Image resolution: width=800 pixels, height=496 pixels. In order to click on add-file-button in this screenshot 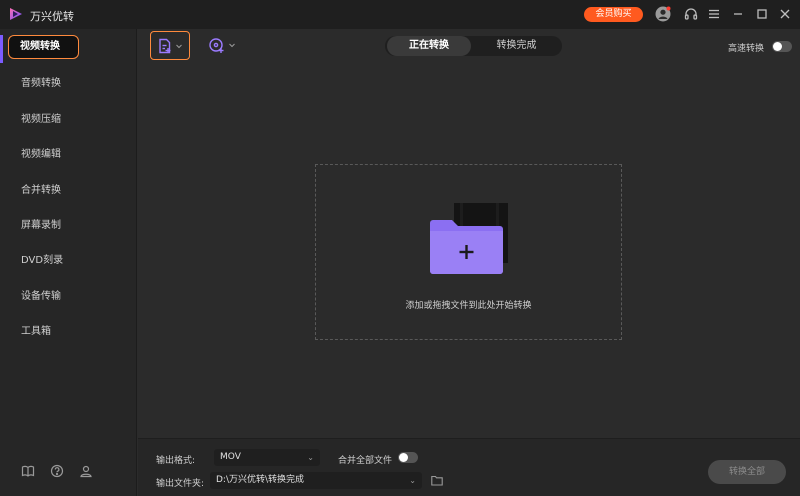, I will do `click(170, 45)`.